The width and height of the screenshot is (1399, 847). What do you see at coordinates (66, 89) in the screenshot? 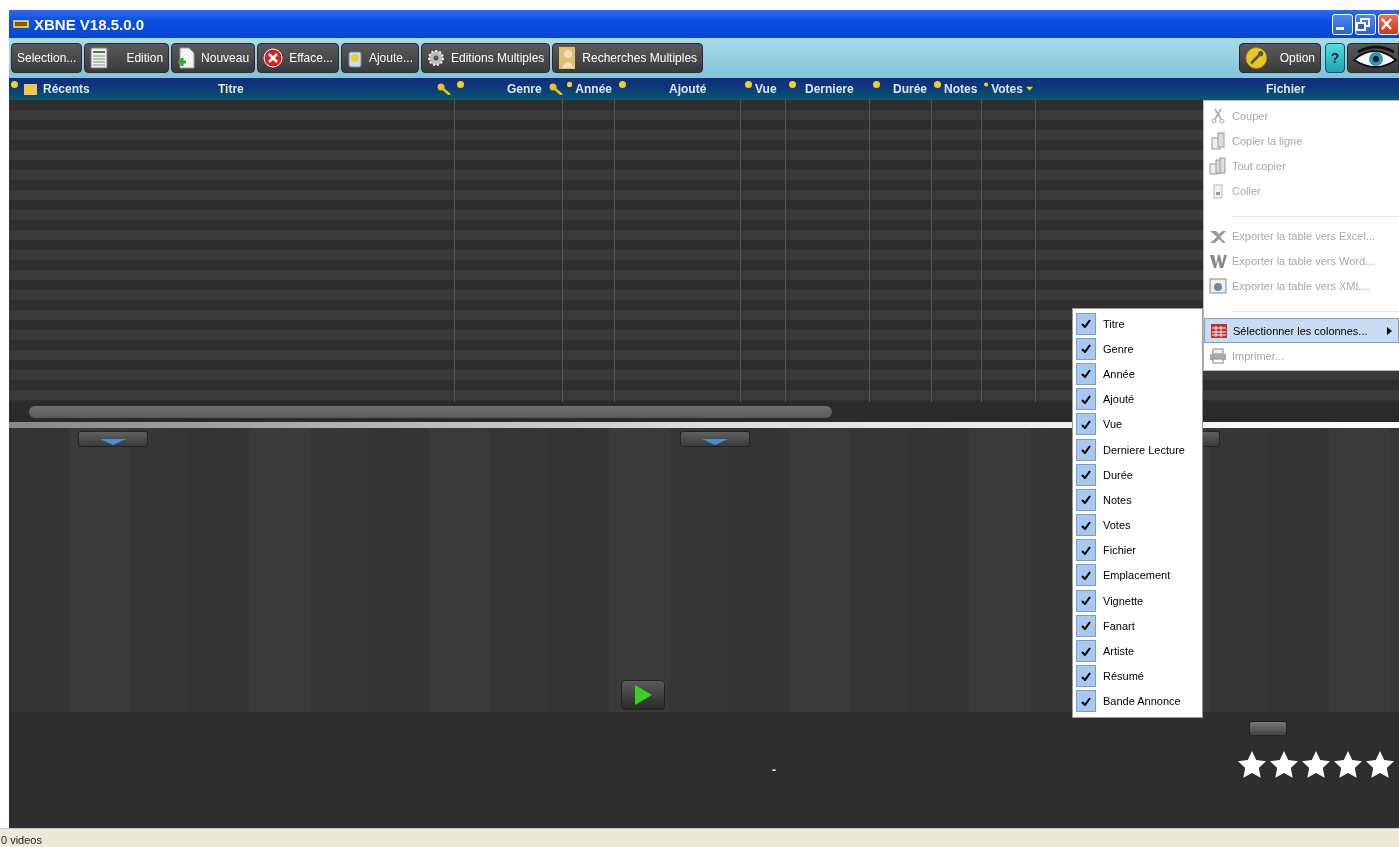
I see `column-header: Récents` at bounding box center [66, 89].